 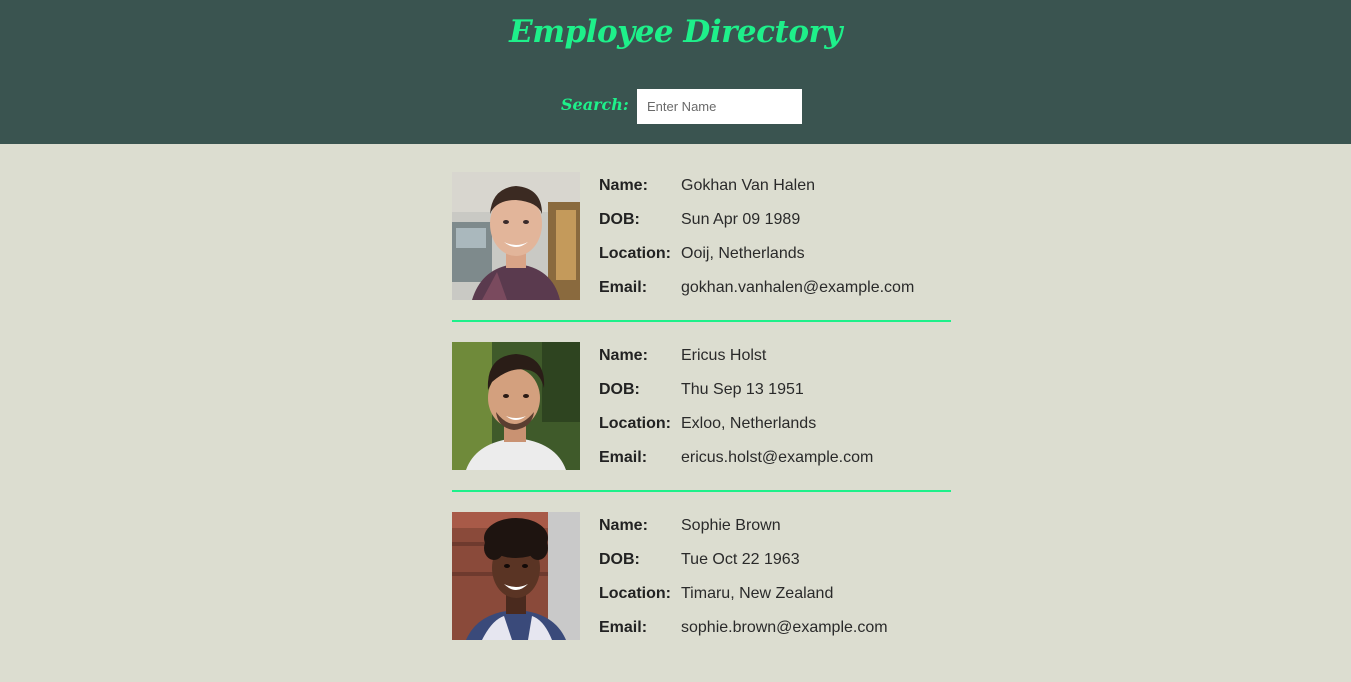 I want to click on employee-email: sophie.brown@example.com, so click(x=784, y=627).